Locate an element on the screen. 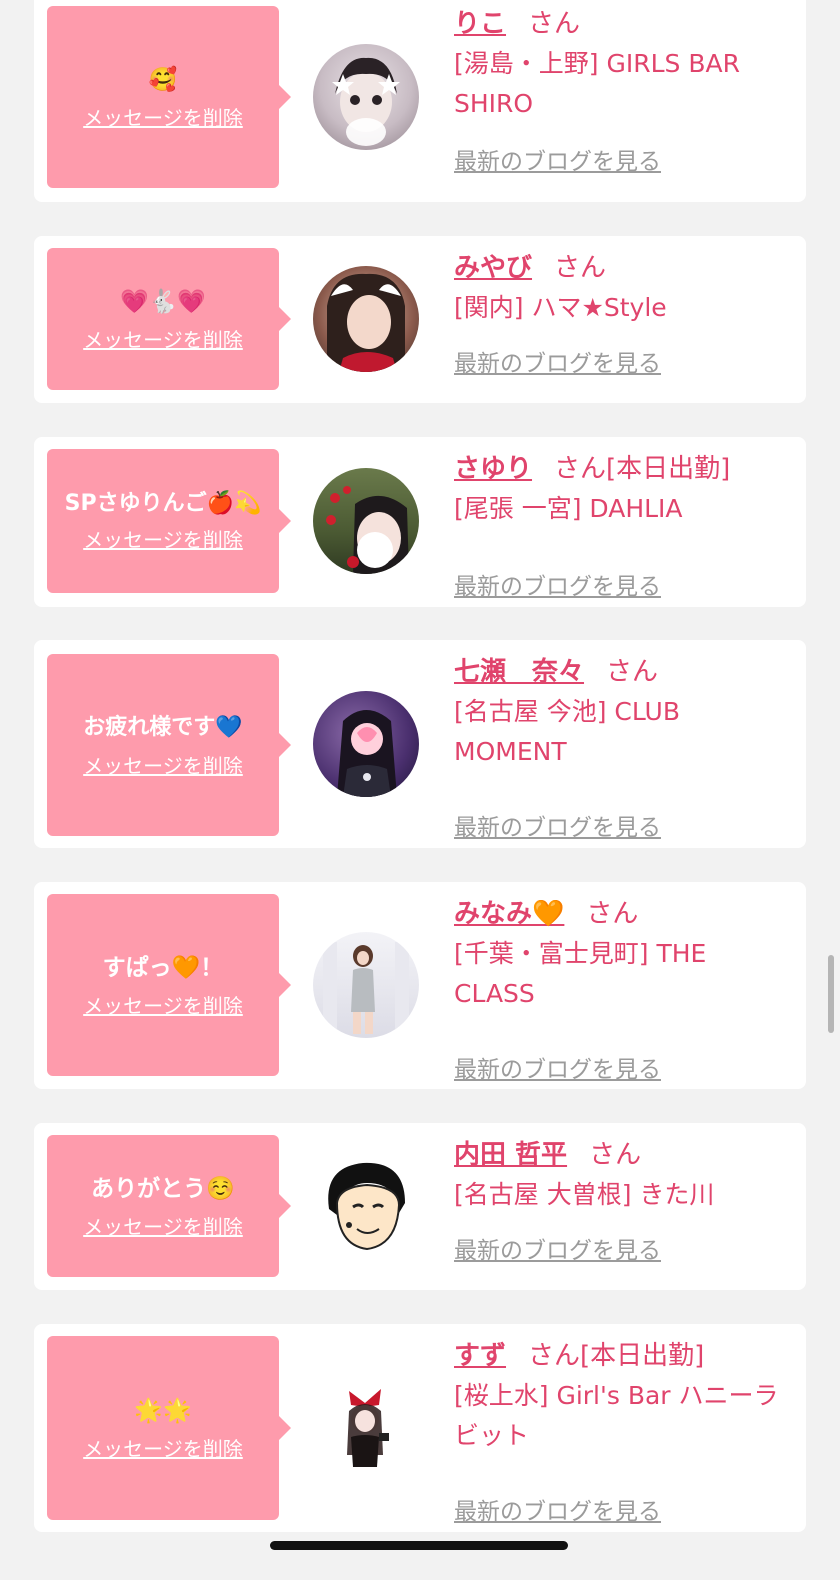 The image size is (840, 1580). profile-info: 七瀬 奈々 さん [名古屋 今池] CLUB MOMENT 最新のブログを見る is located at coordinates (624, 746).